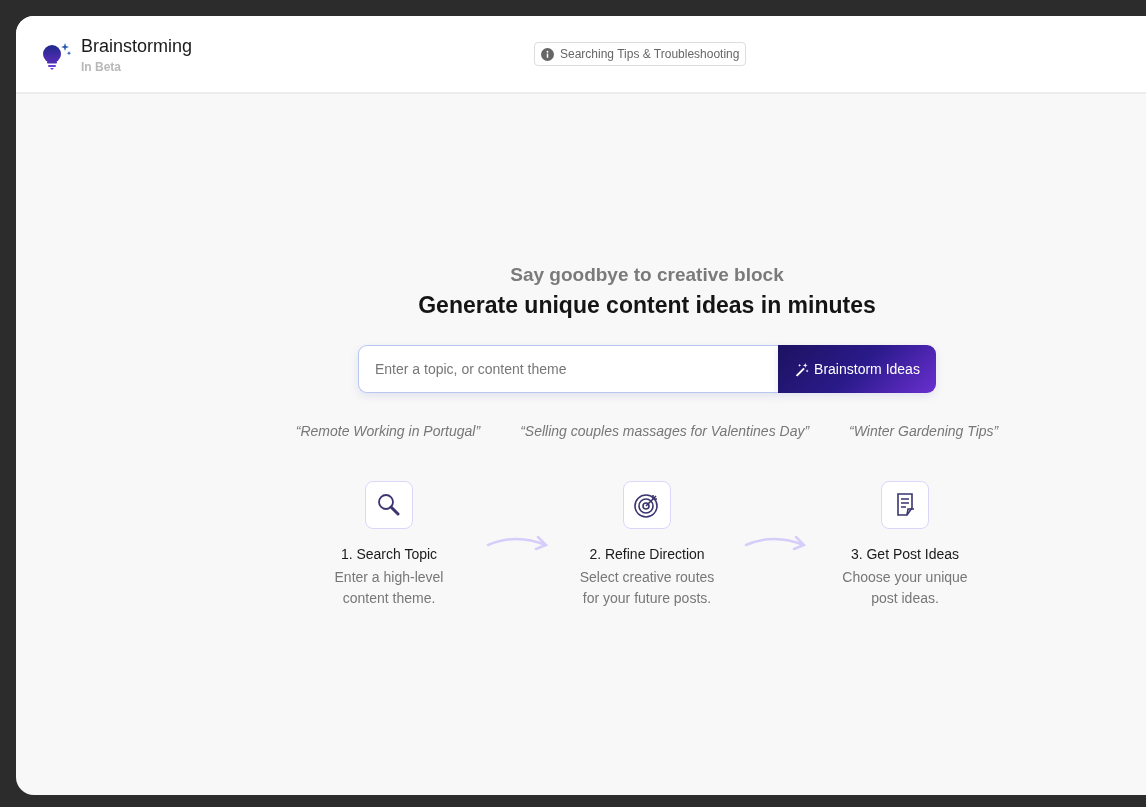 This screenshot has height=807, width=1146. I want to click on beta-label: In Beta, so click(101, 66).